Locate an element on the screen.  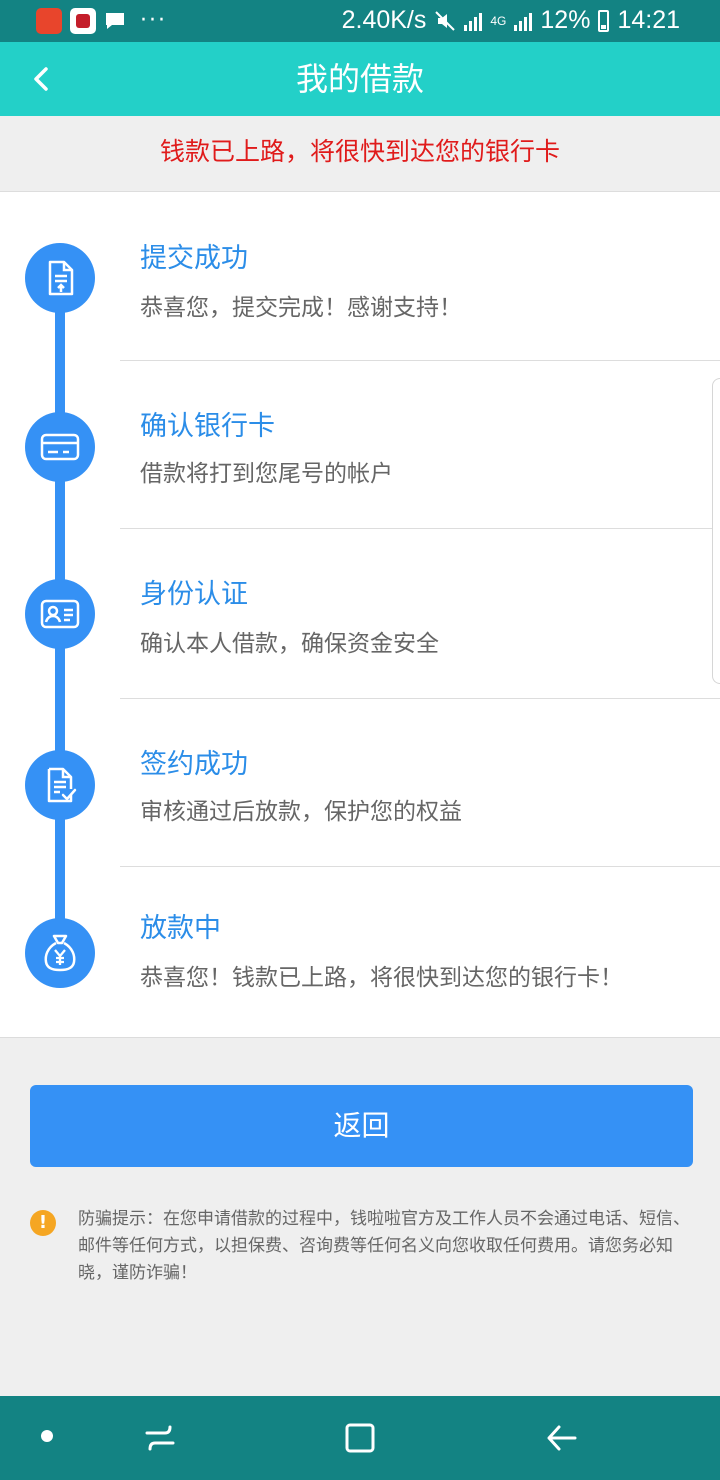
money-bag-icon is located at coordinates (60, 953).